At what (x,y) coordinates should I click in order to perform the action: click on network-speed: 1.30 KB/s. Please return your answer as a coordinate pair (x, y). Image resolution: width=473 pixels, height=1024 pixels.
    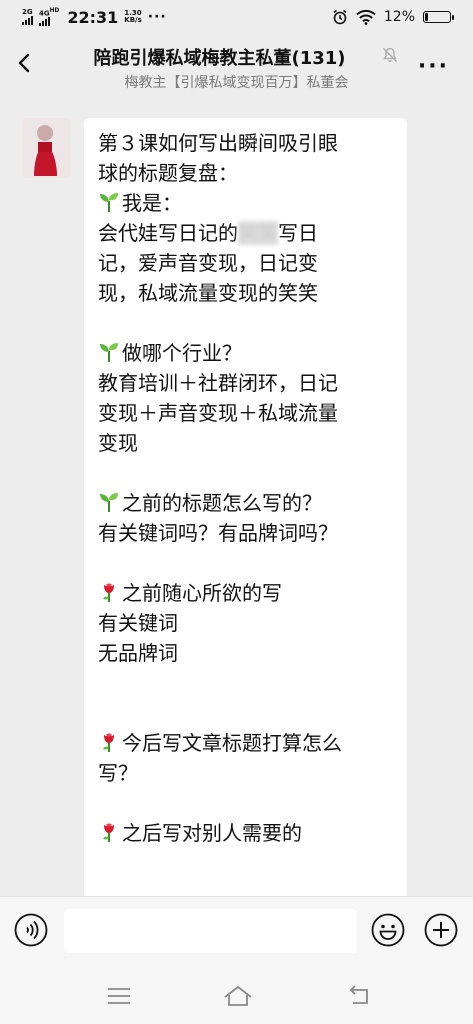
    Looking at the image, I should click on (132, 17).